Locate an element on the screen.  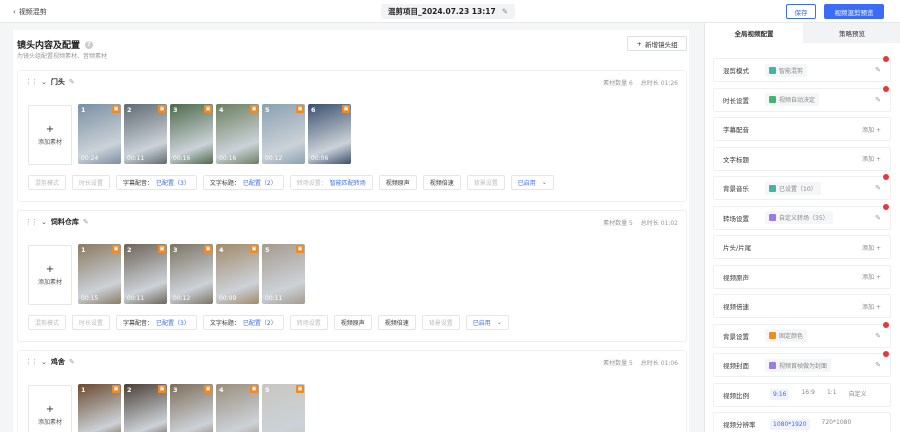
setting-row: 片头/片尾 添加 + is located at coordinates (802, 247).